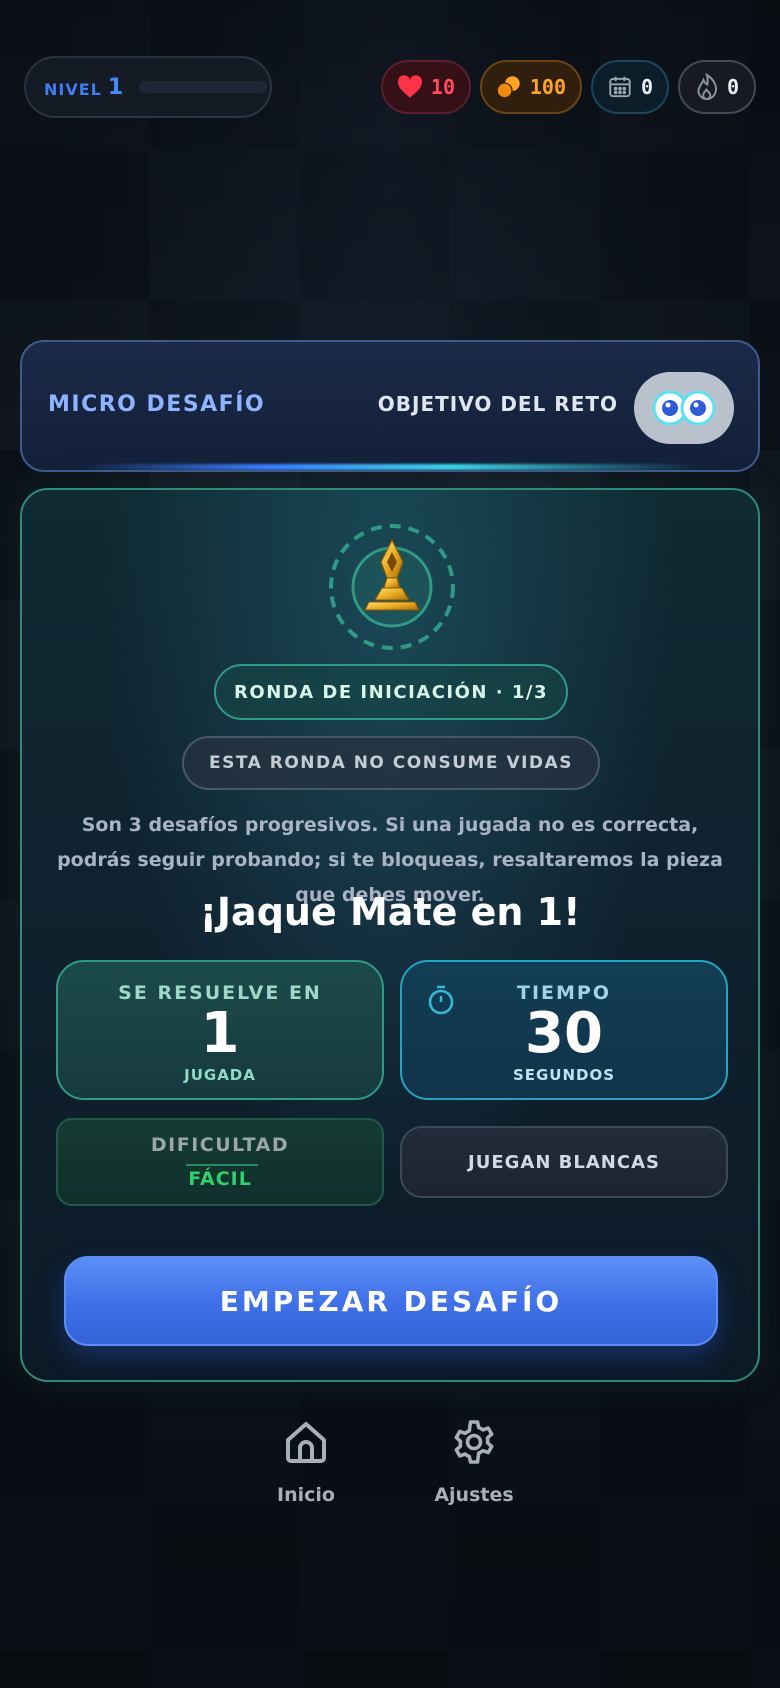 Image resolution: width=780 pixels, height=1688 pixels. I want to click on objective-eyes-button, so click(684, 408).